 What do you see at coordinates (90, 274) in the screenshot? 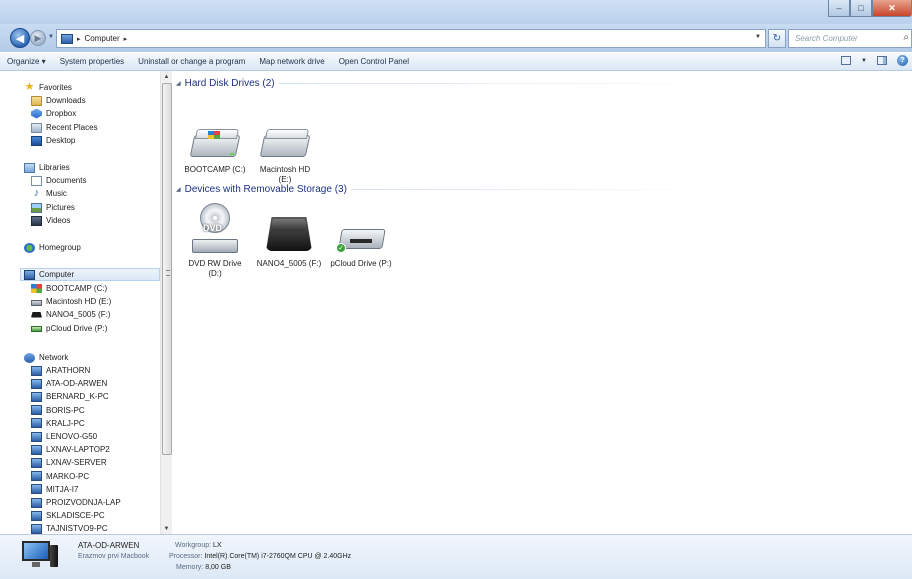
I see `nav-computer: Computer` at bounding box center [90, 274].